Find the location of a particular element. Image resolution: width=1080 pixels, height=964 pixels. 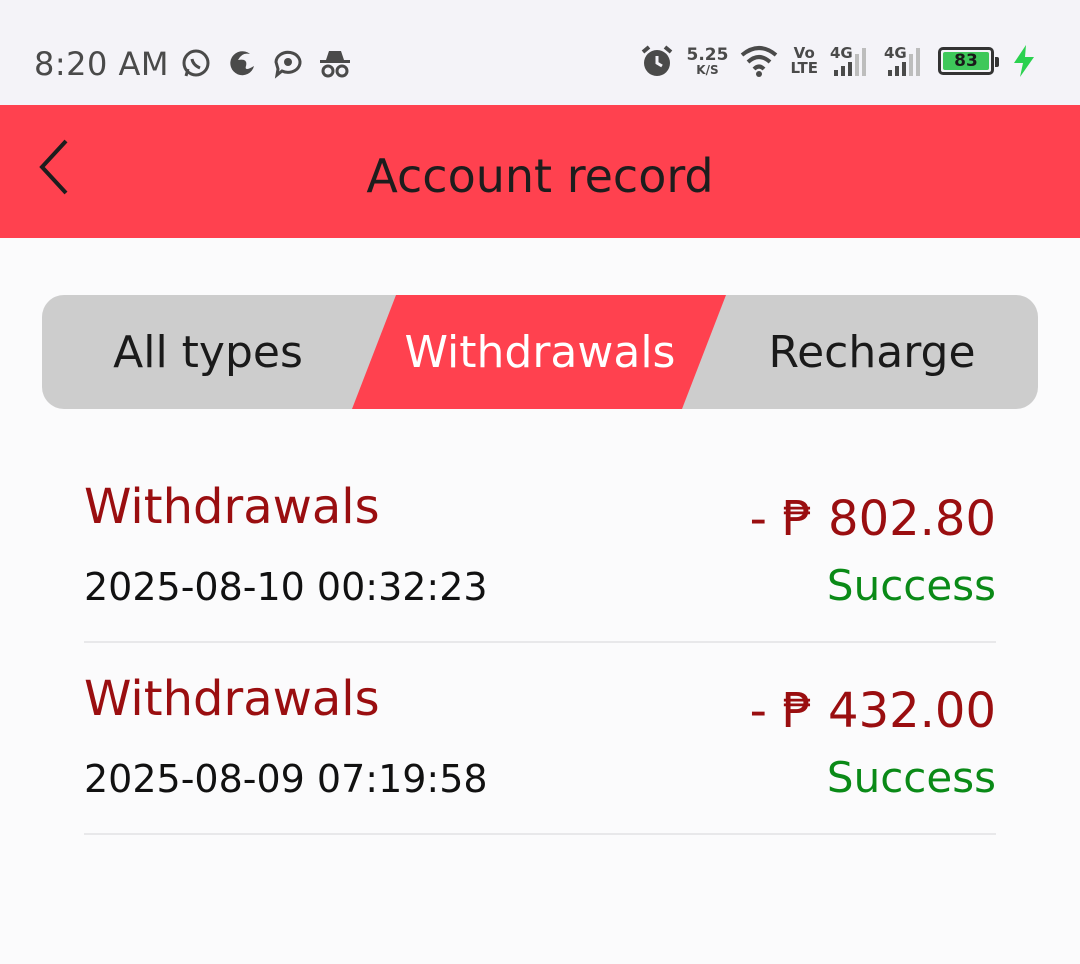

record-datetime: 2025-08-09 07:19:58 is located at coordinates (286, 779).